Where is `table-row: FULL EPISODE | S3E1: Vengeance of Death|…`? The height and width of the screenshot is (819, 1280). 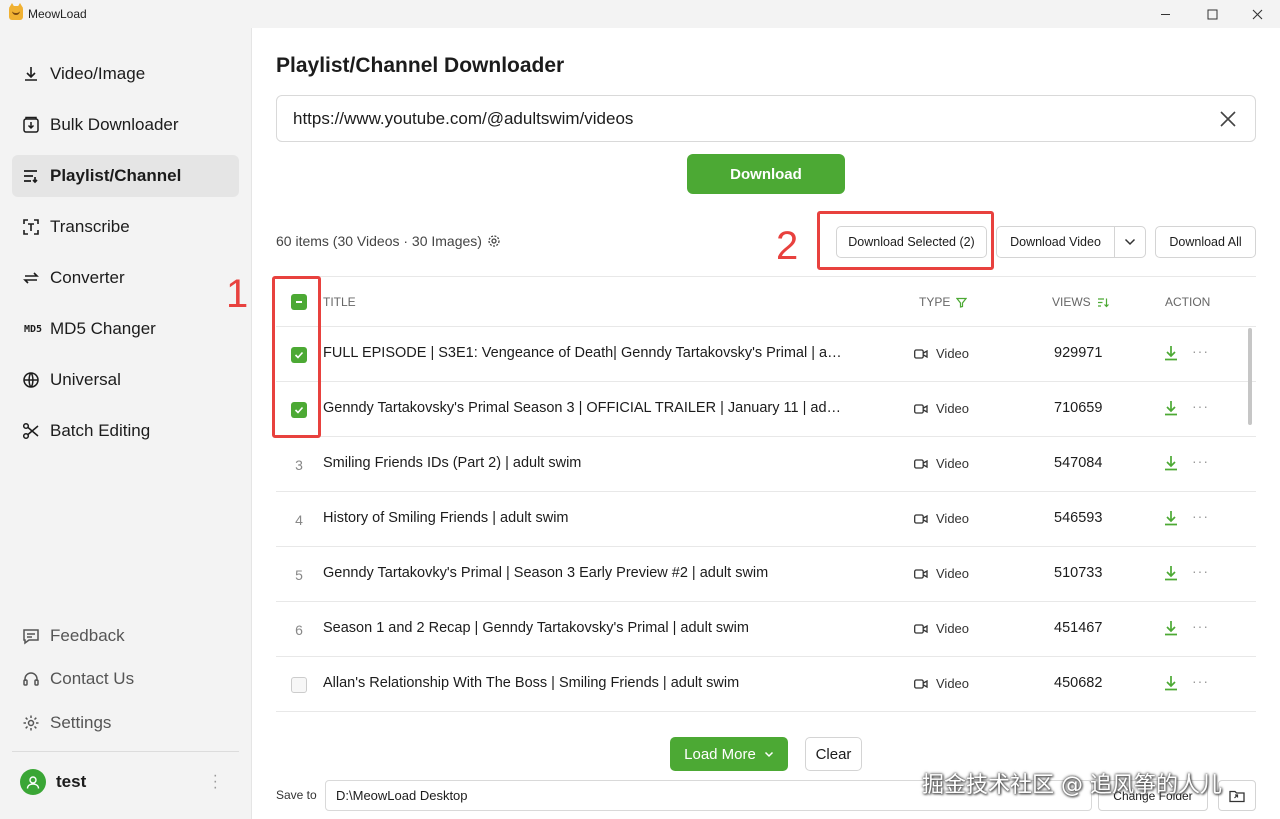
table-row: FULL EPISODE | S3E1: Vengeance of Death|… is located at coordinates (766, 354).